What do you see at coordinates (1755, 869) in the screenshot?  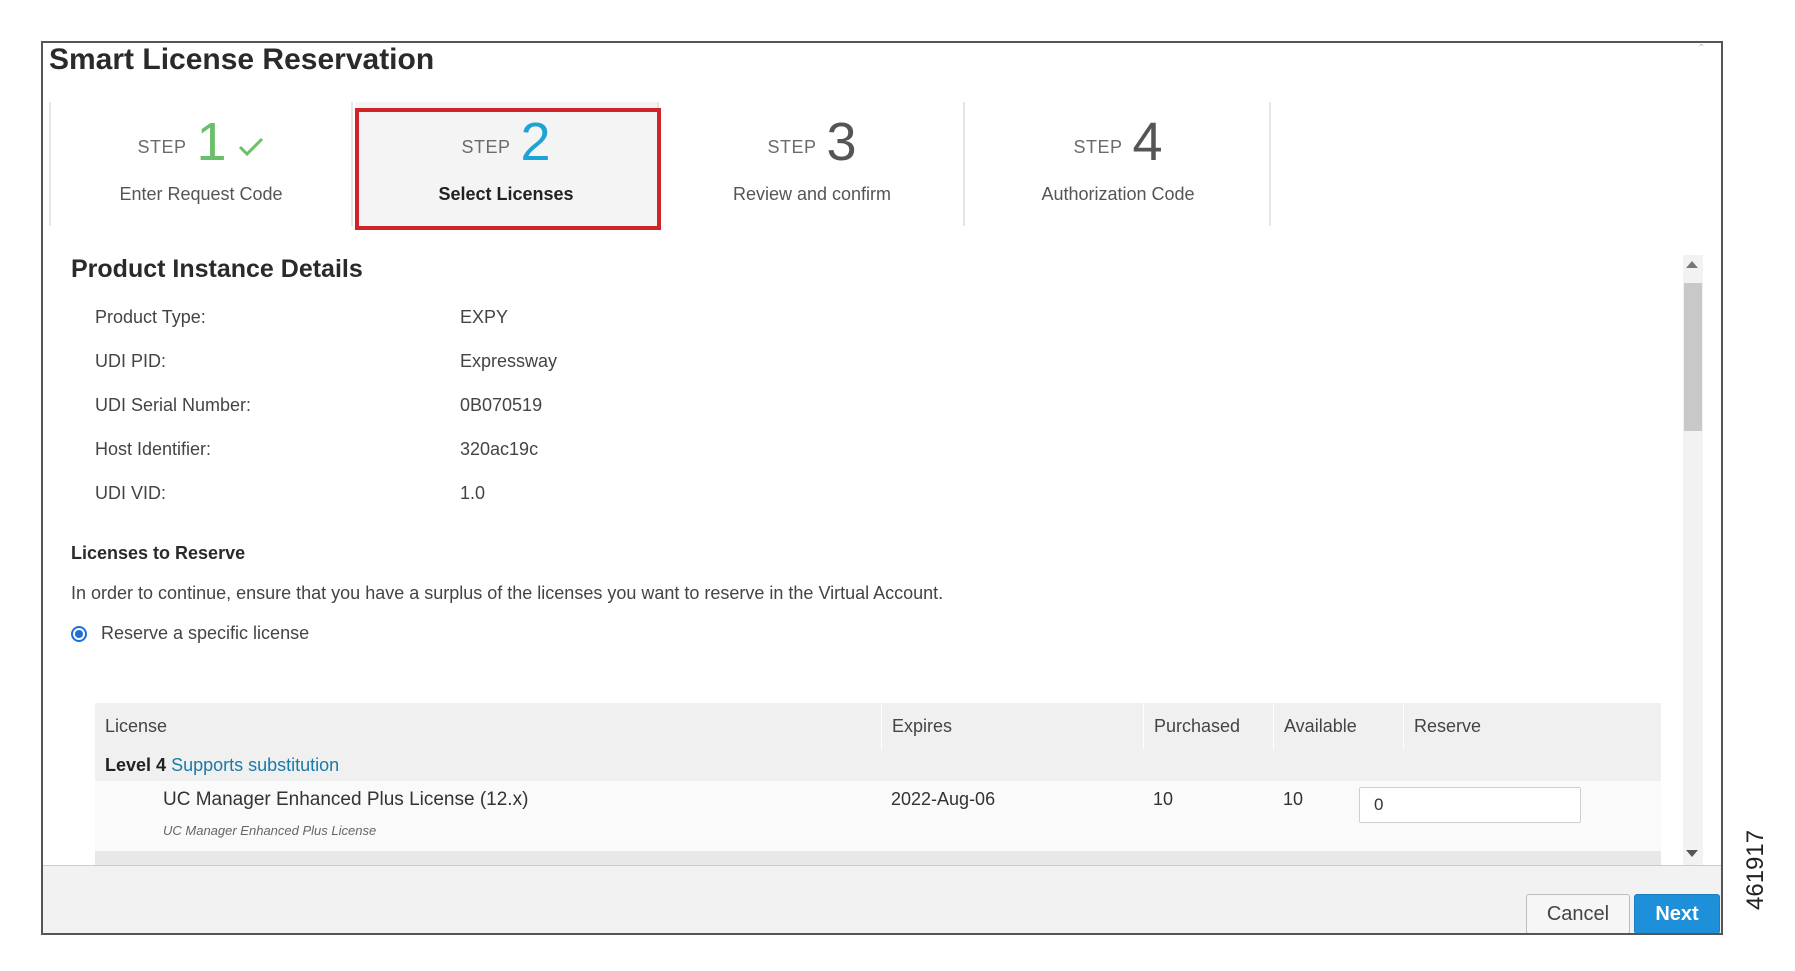 I see `figure-id-label: 461917` at bounding box center [1755, 869].